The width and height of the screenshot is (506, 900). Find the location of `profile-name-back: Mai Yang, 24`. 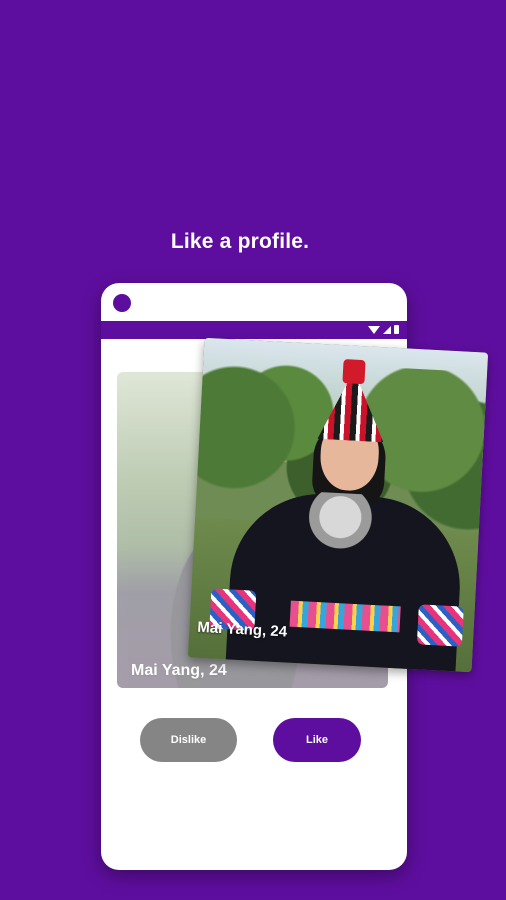

profile-name-back: Mai Yang, 24 is located at coordinates (179, 670).